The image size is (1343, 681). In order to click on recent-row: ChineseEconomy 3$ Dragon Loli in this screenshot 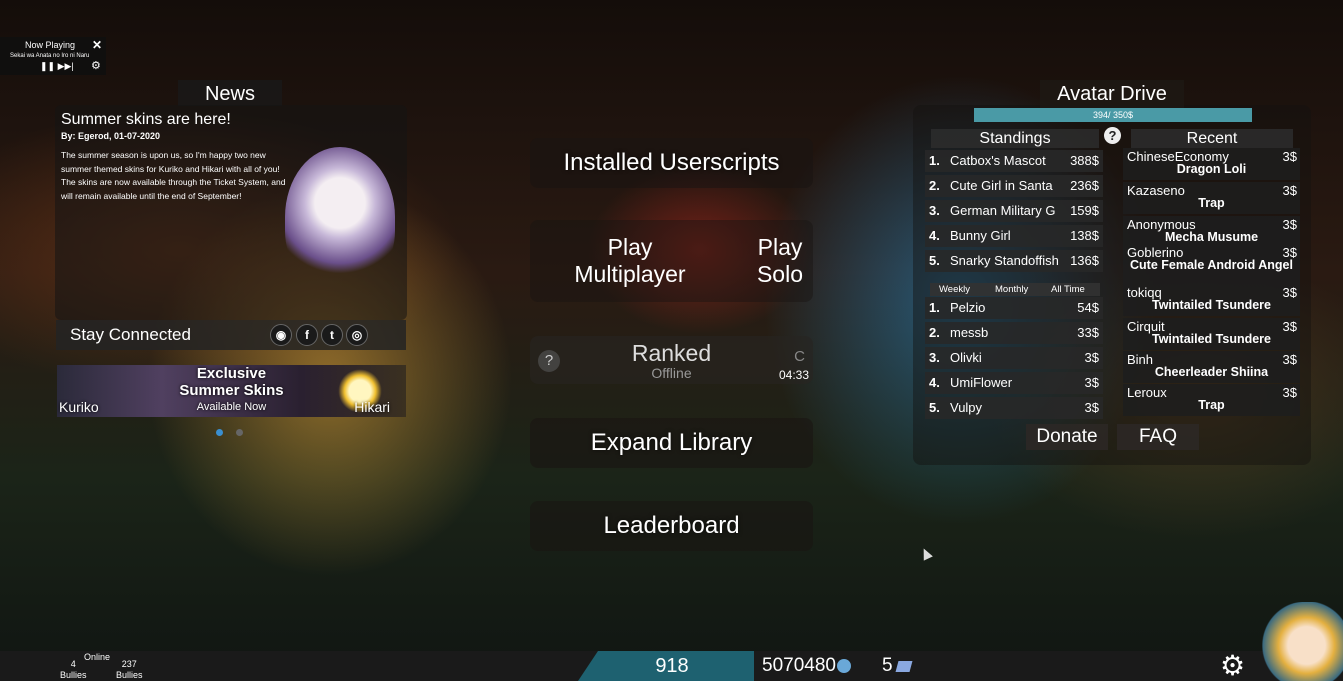, I will do `click(1211, 164)`.